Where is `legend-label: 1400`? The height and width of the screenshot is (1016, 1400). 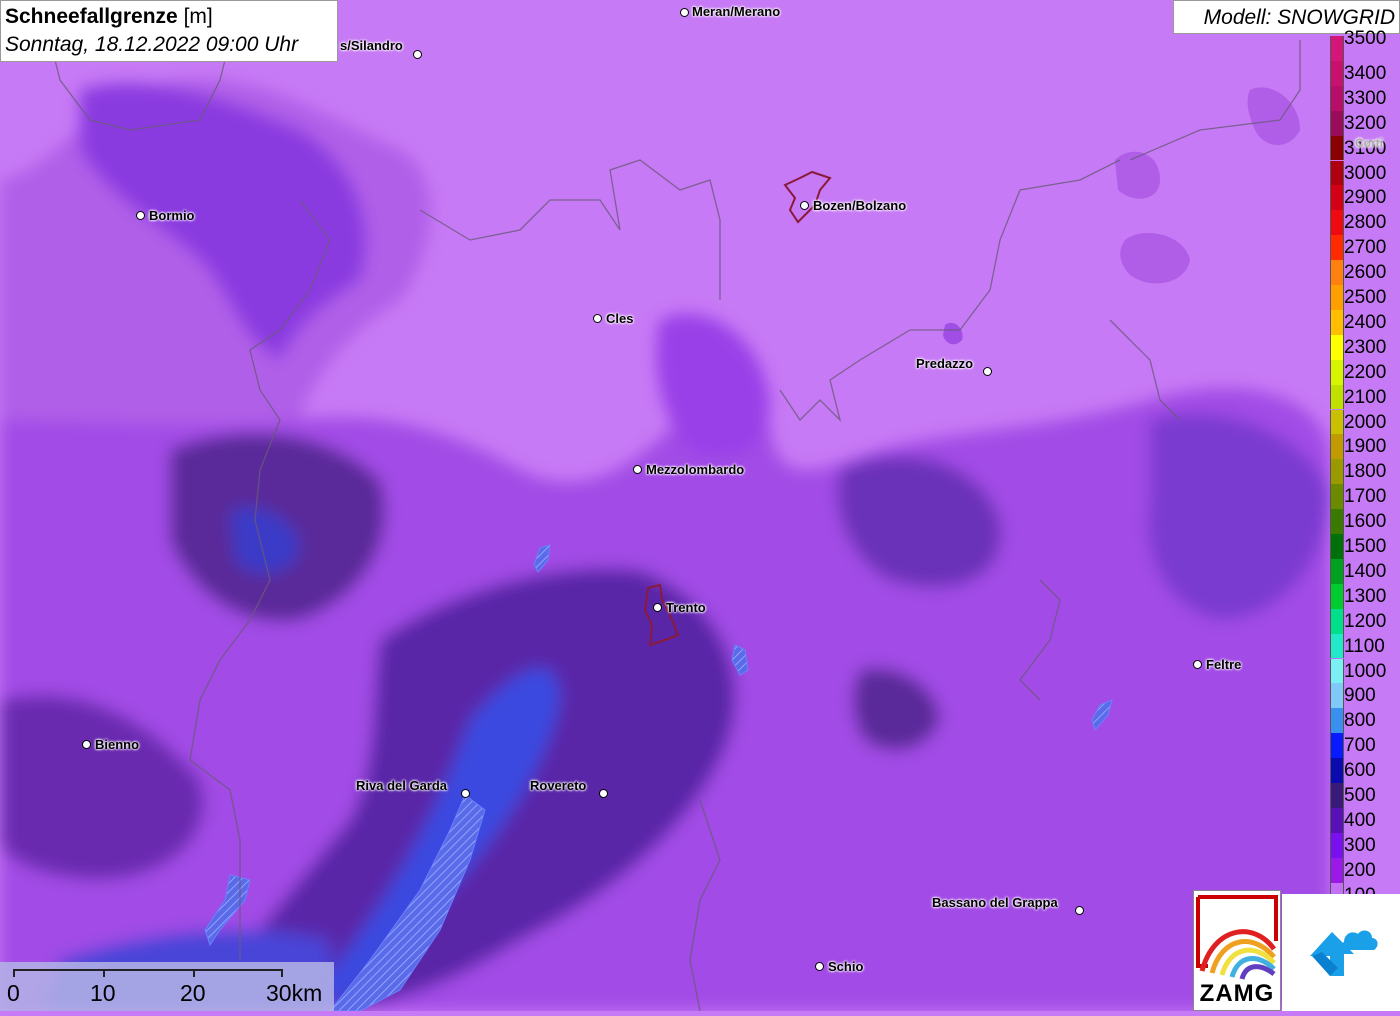
legend-label: 1400 is located at coordinates (1365, 571).